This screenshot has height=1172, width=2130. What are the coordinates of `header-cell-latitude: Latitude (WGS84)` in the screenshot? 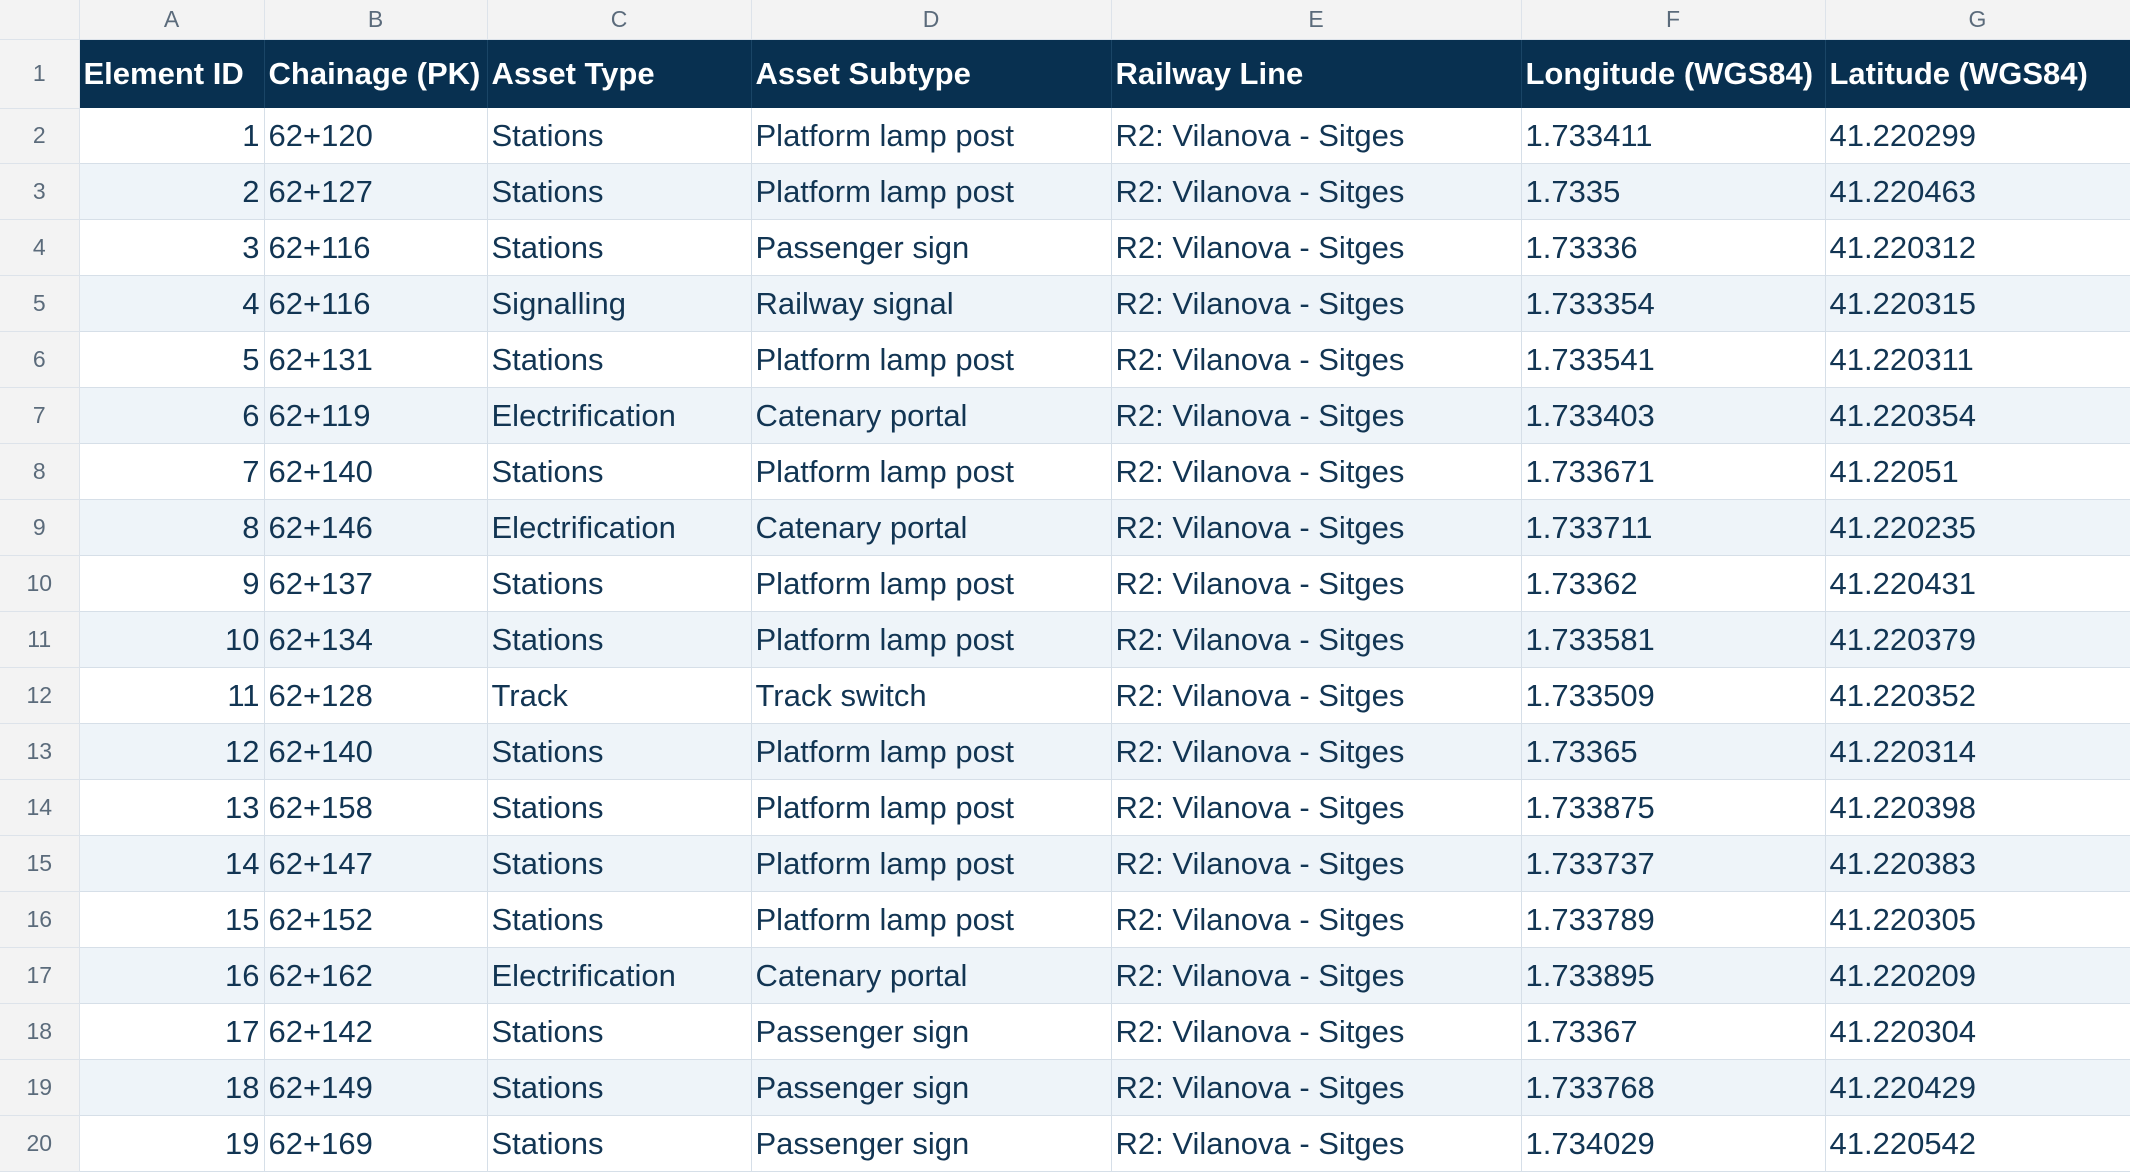 It's located at (1977, 73).